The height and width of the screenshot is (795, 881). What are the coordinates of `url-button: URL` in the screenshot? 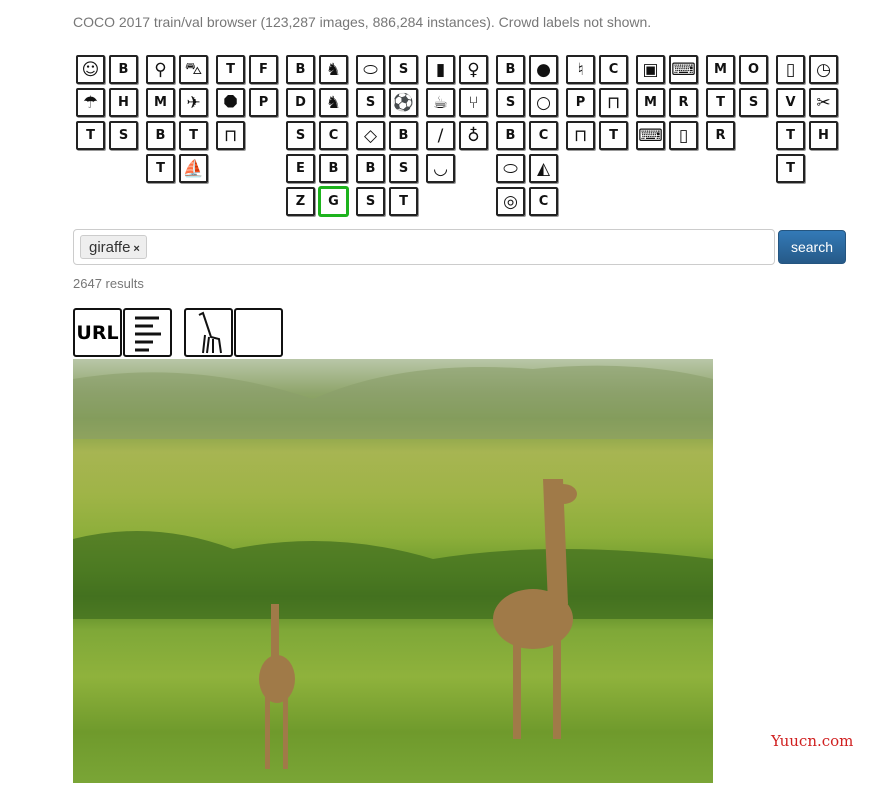 It's located at (97, 332).